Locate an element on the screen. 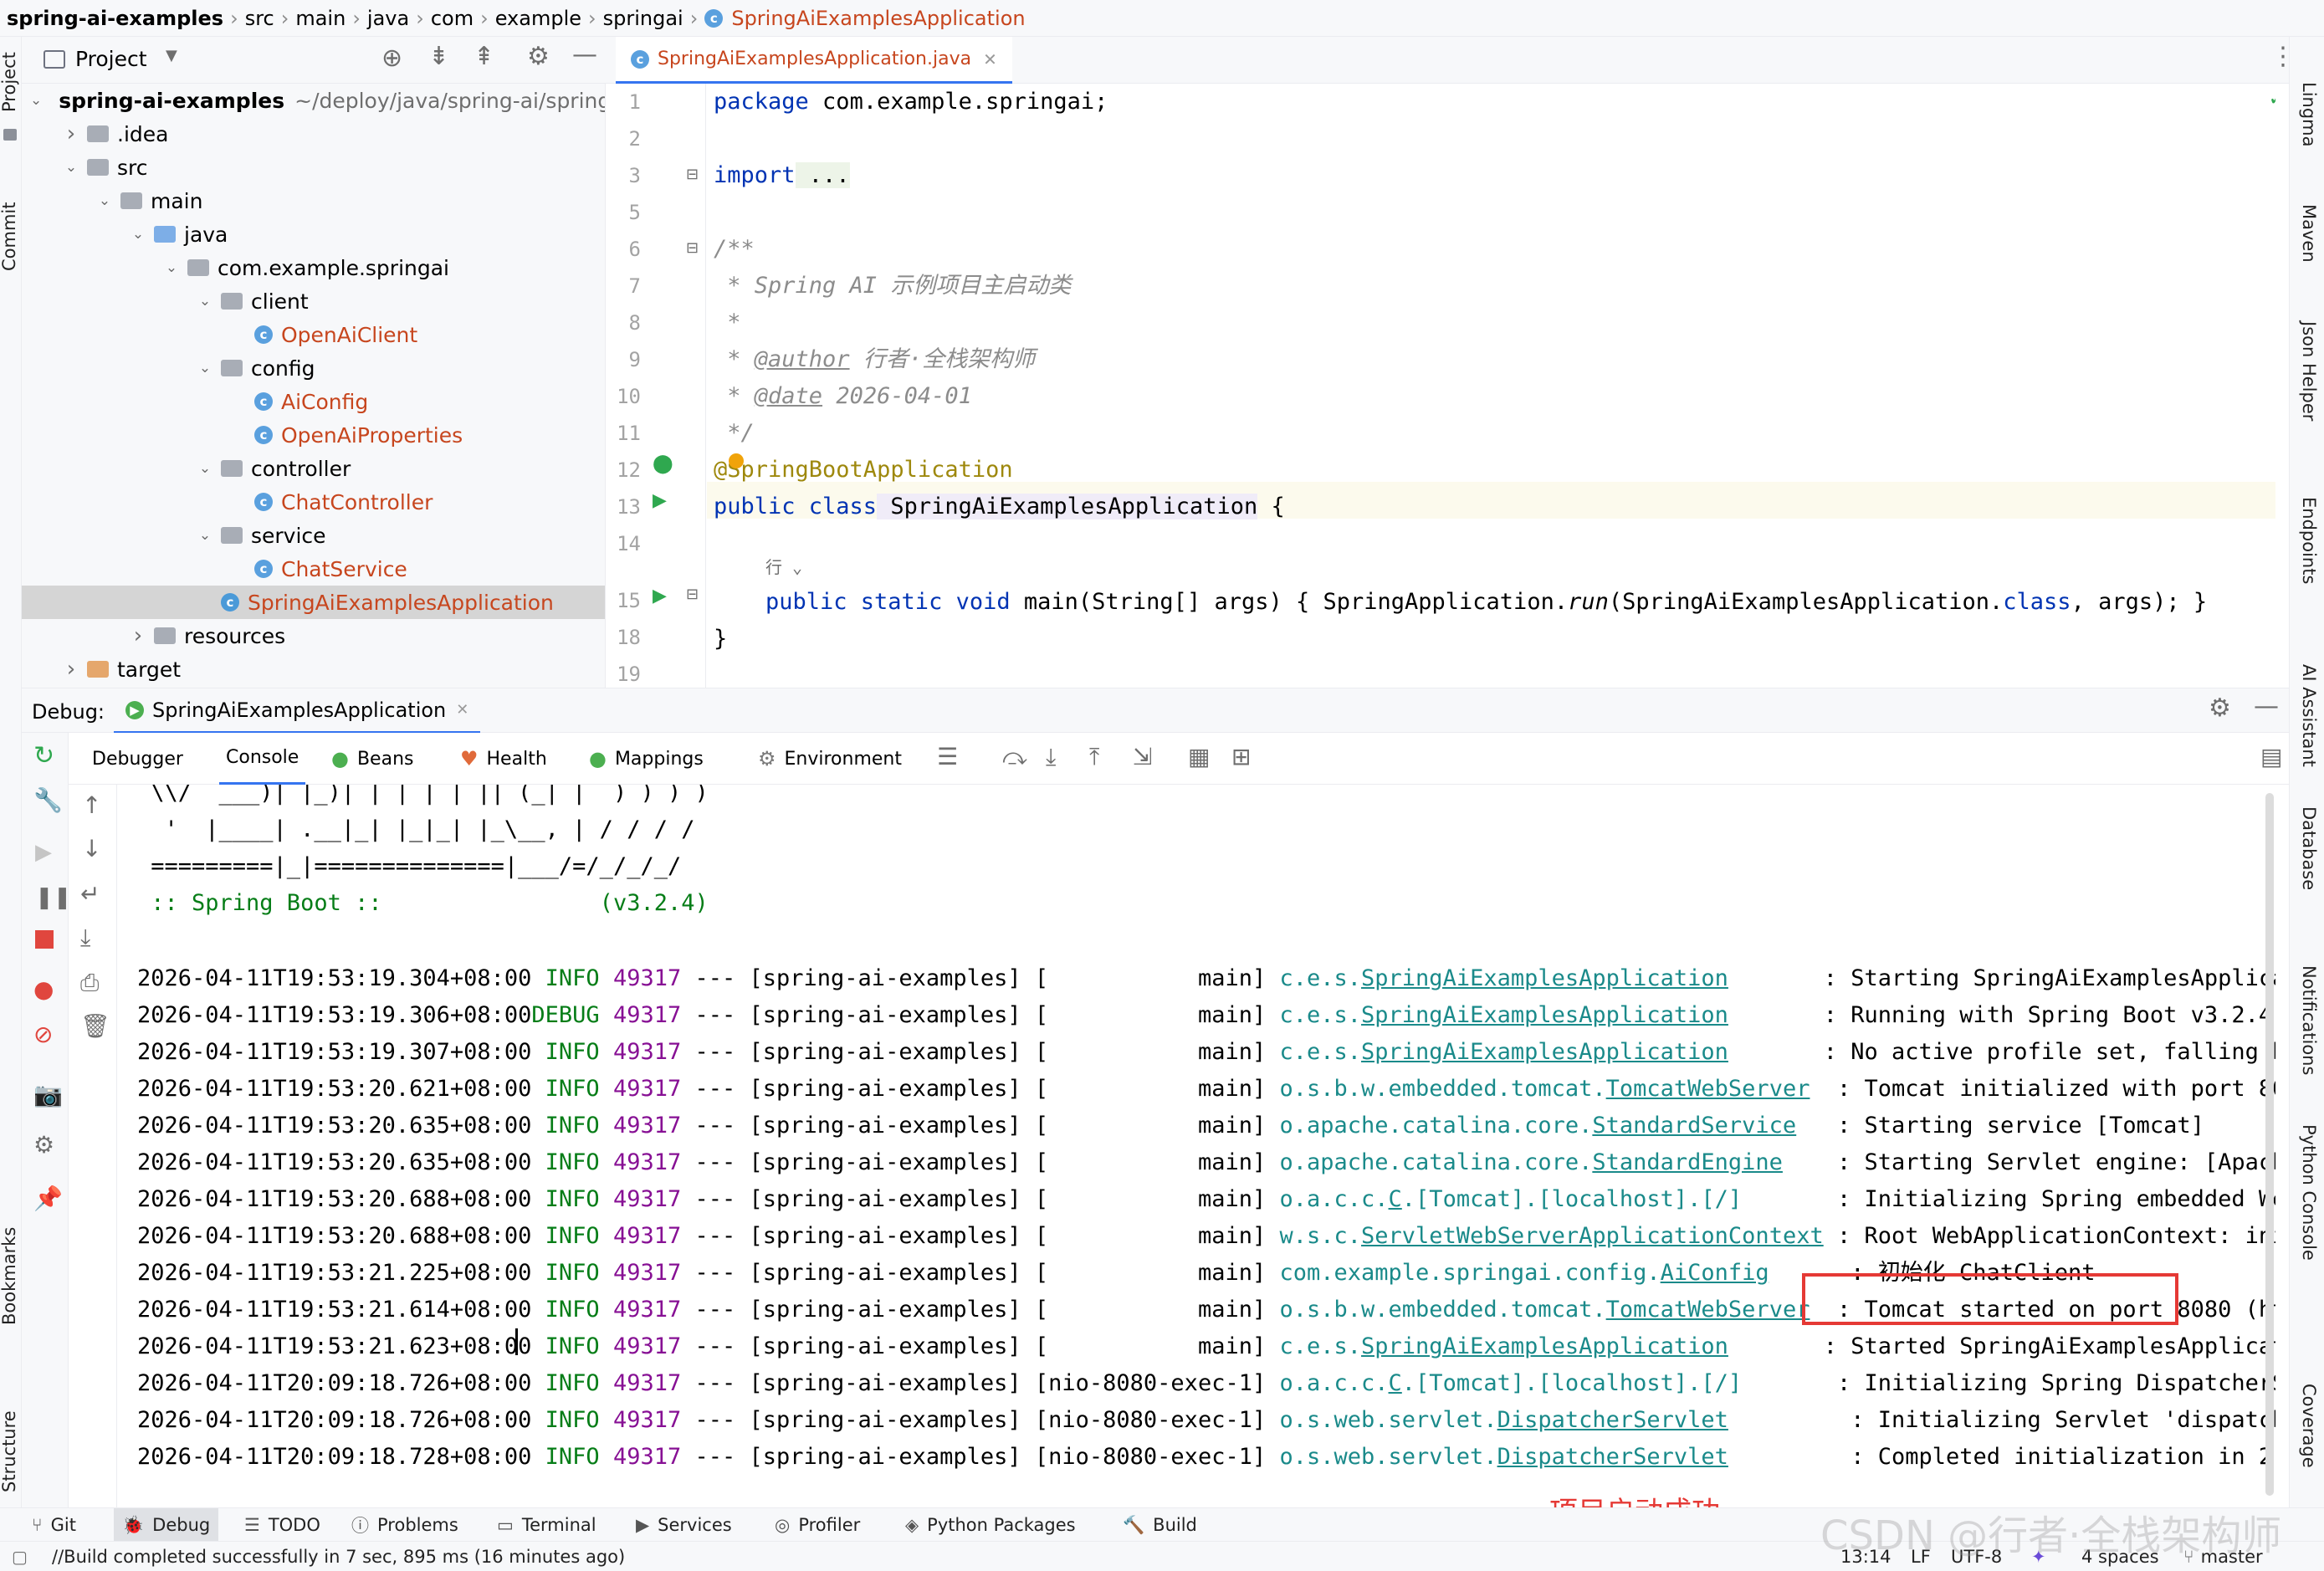 The height and width of the screenshot is (1571, 2324). console-scrollbar is located at coordinates (2269, 1145).